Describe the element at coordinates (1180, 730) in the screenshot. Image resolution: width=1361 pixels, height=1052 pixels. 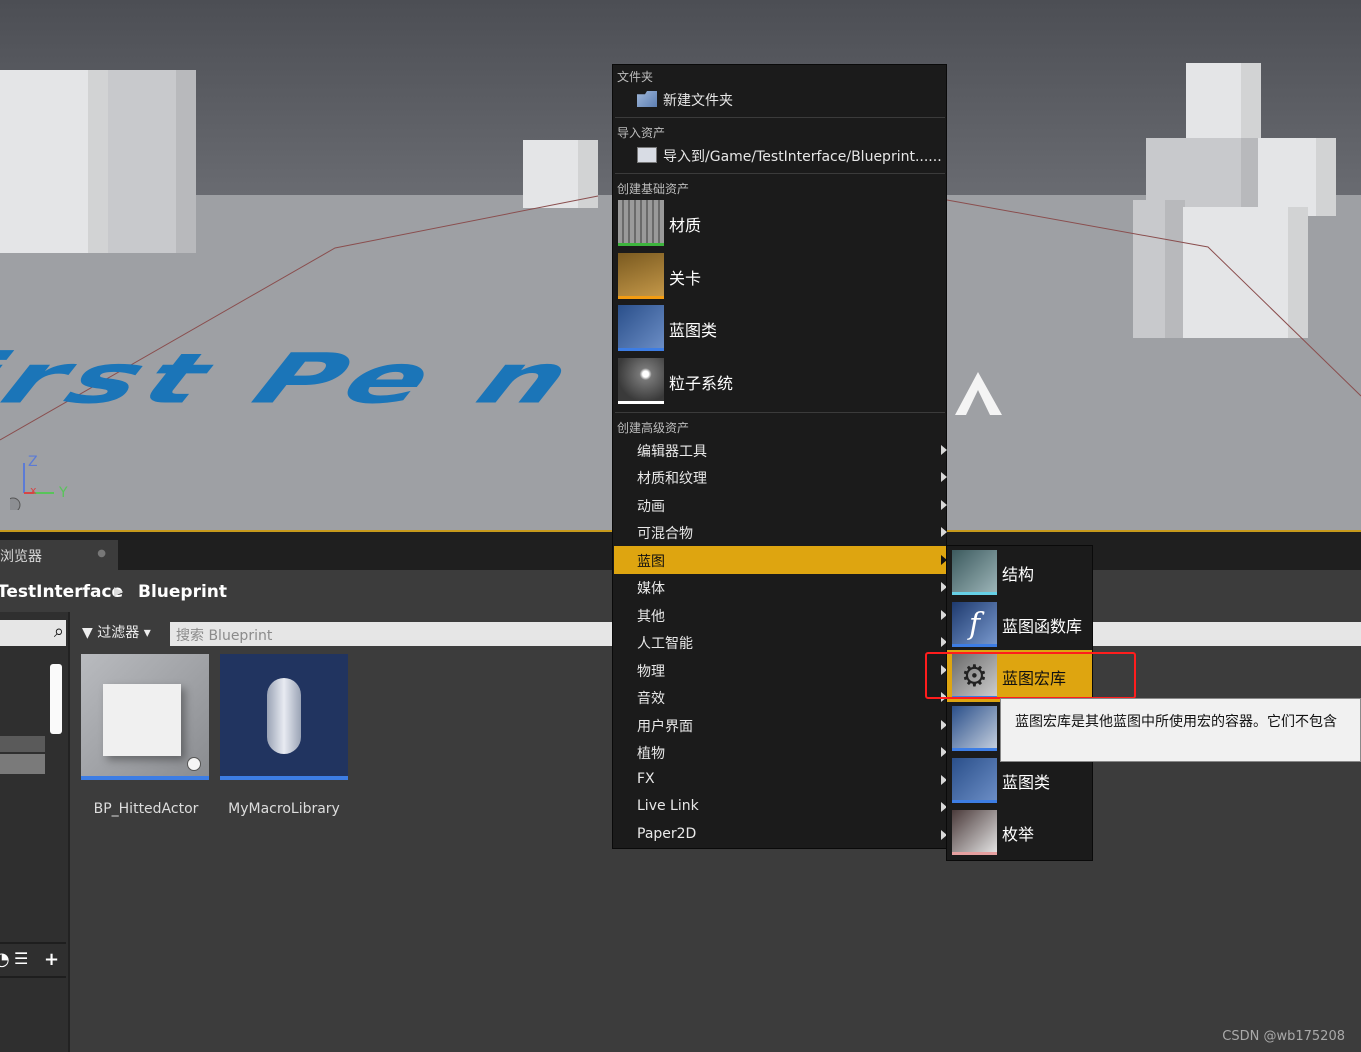
I see `tooltip: 蓝图宏库是其他蓝图中所使用宏的容器。它们不包含` at that location.